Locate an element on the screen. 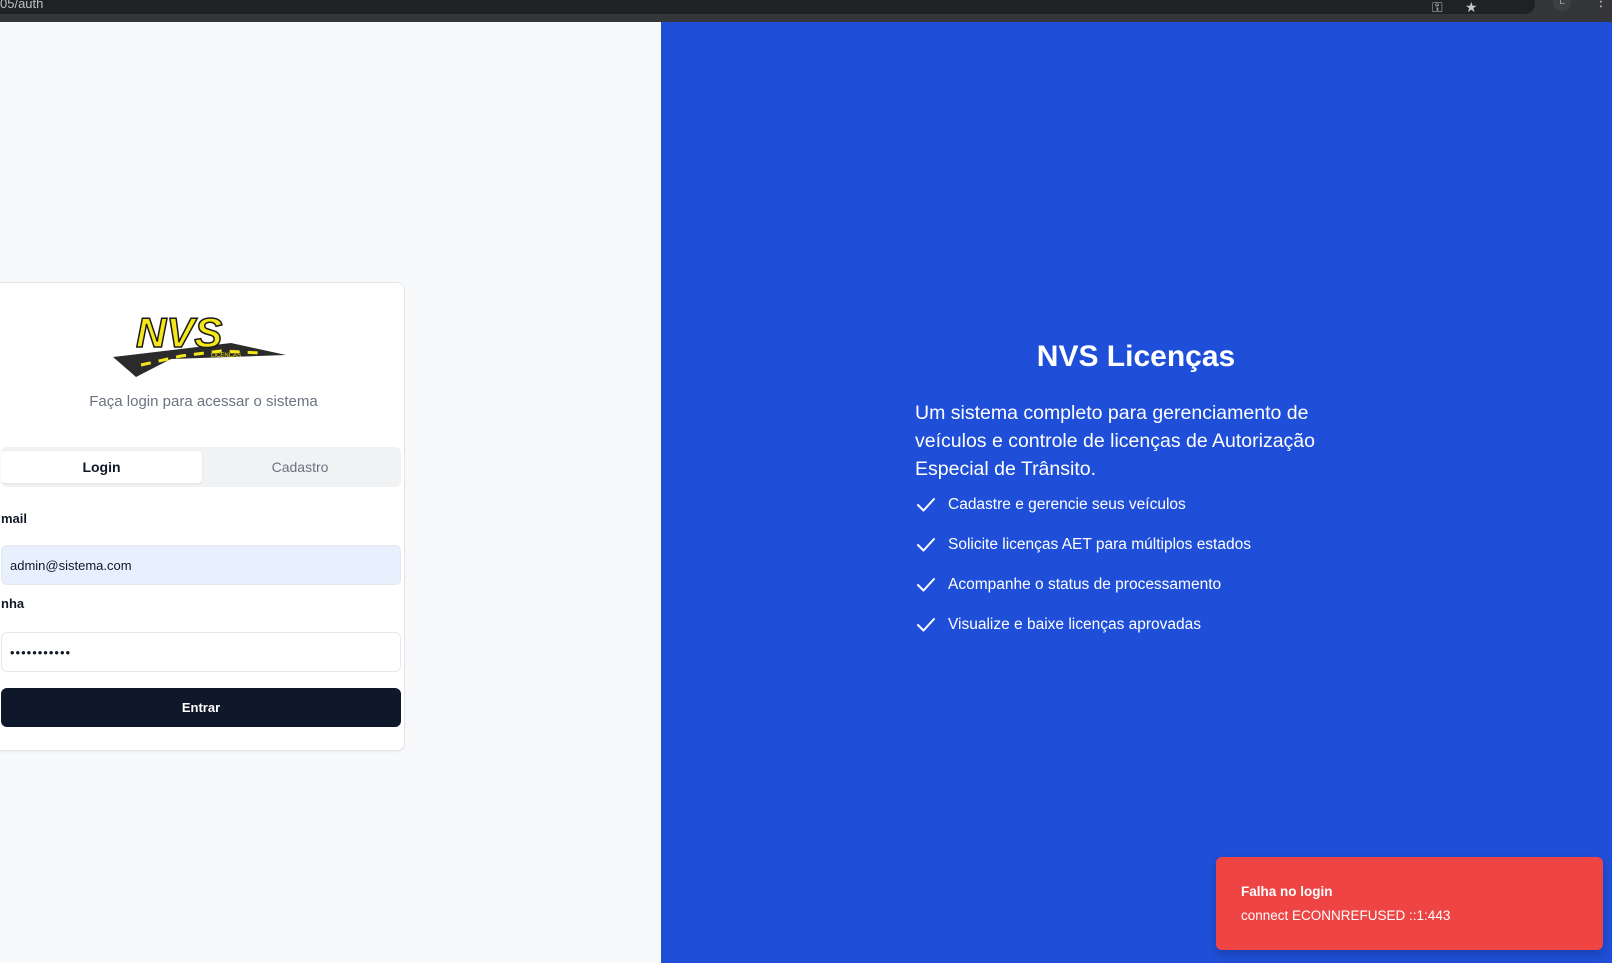 The image size is (1612, 963). feature-text: Acompanhe o status de processamento is located at coordinates (1085, 584).